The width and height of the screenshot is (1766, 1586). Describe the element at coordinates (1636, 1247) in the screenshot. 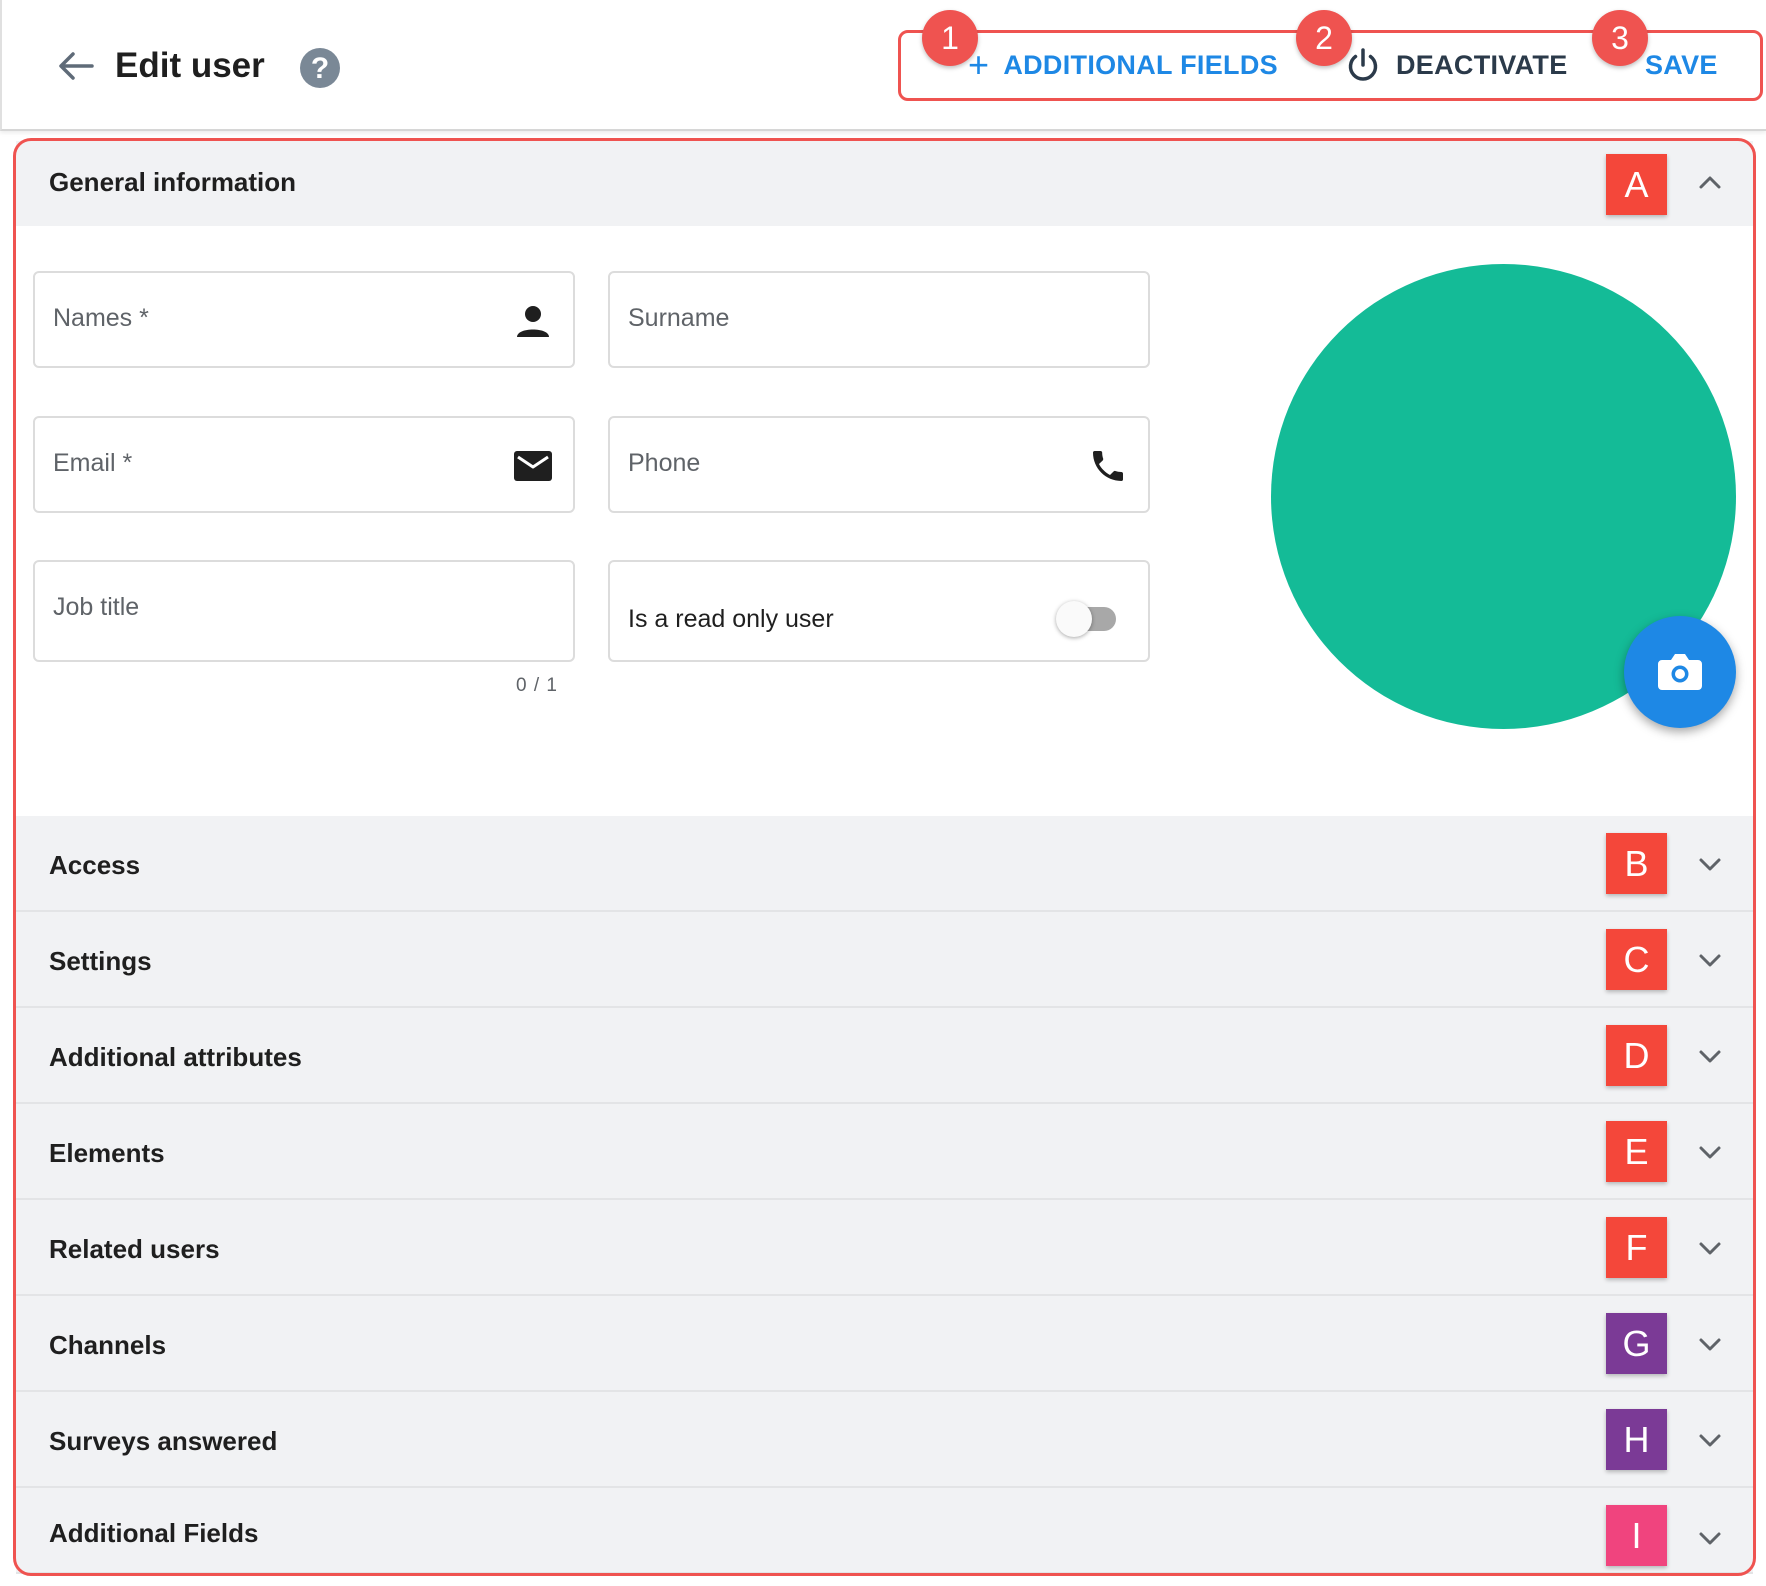

I see `section-badge-f: F` at that location.